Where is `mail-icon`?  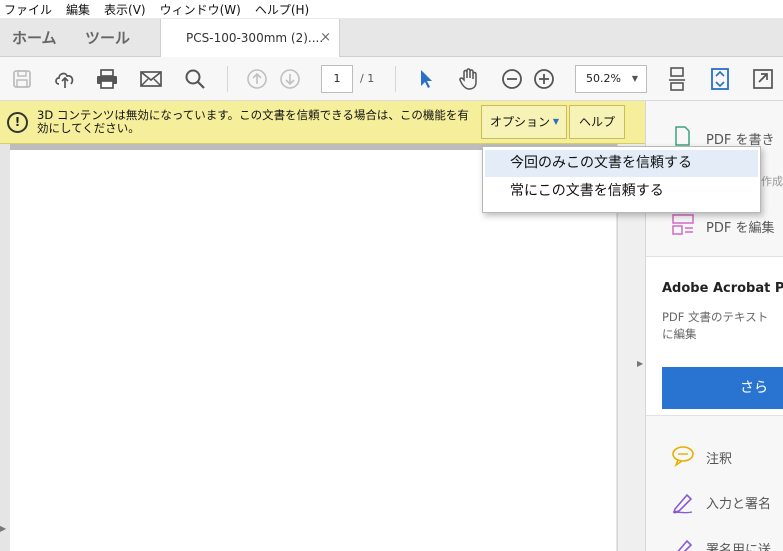
mail-icon is located at coordinates (151, 79).